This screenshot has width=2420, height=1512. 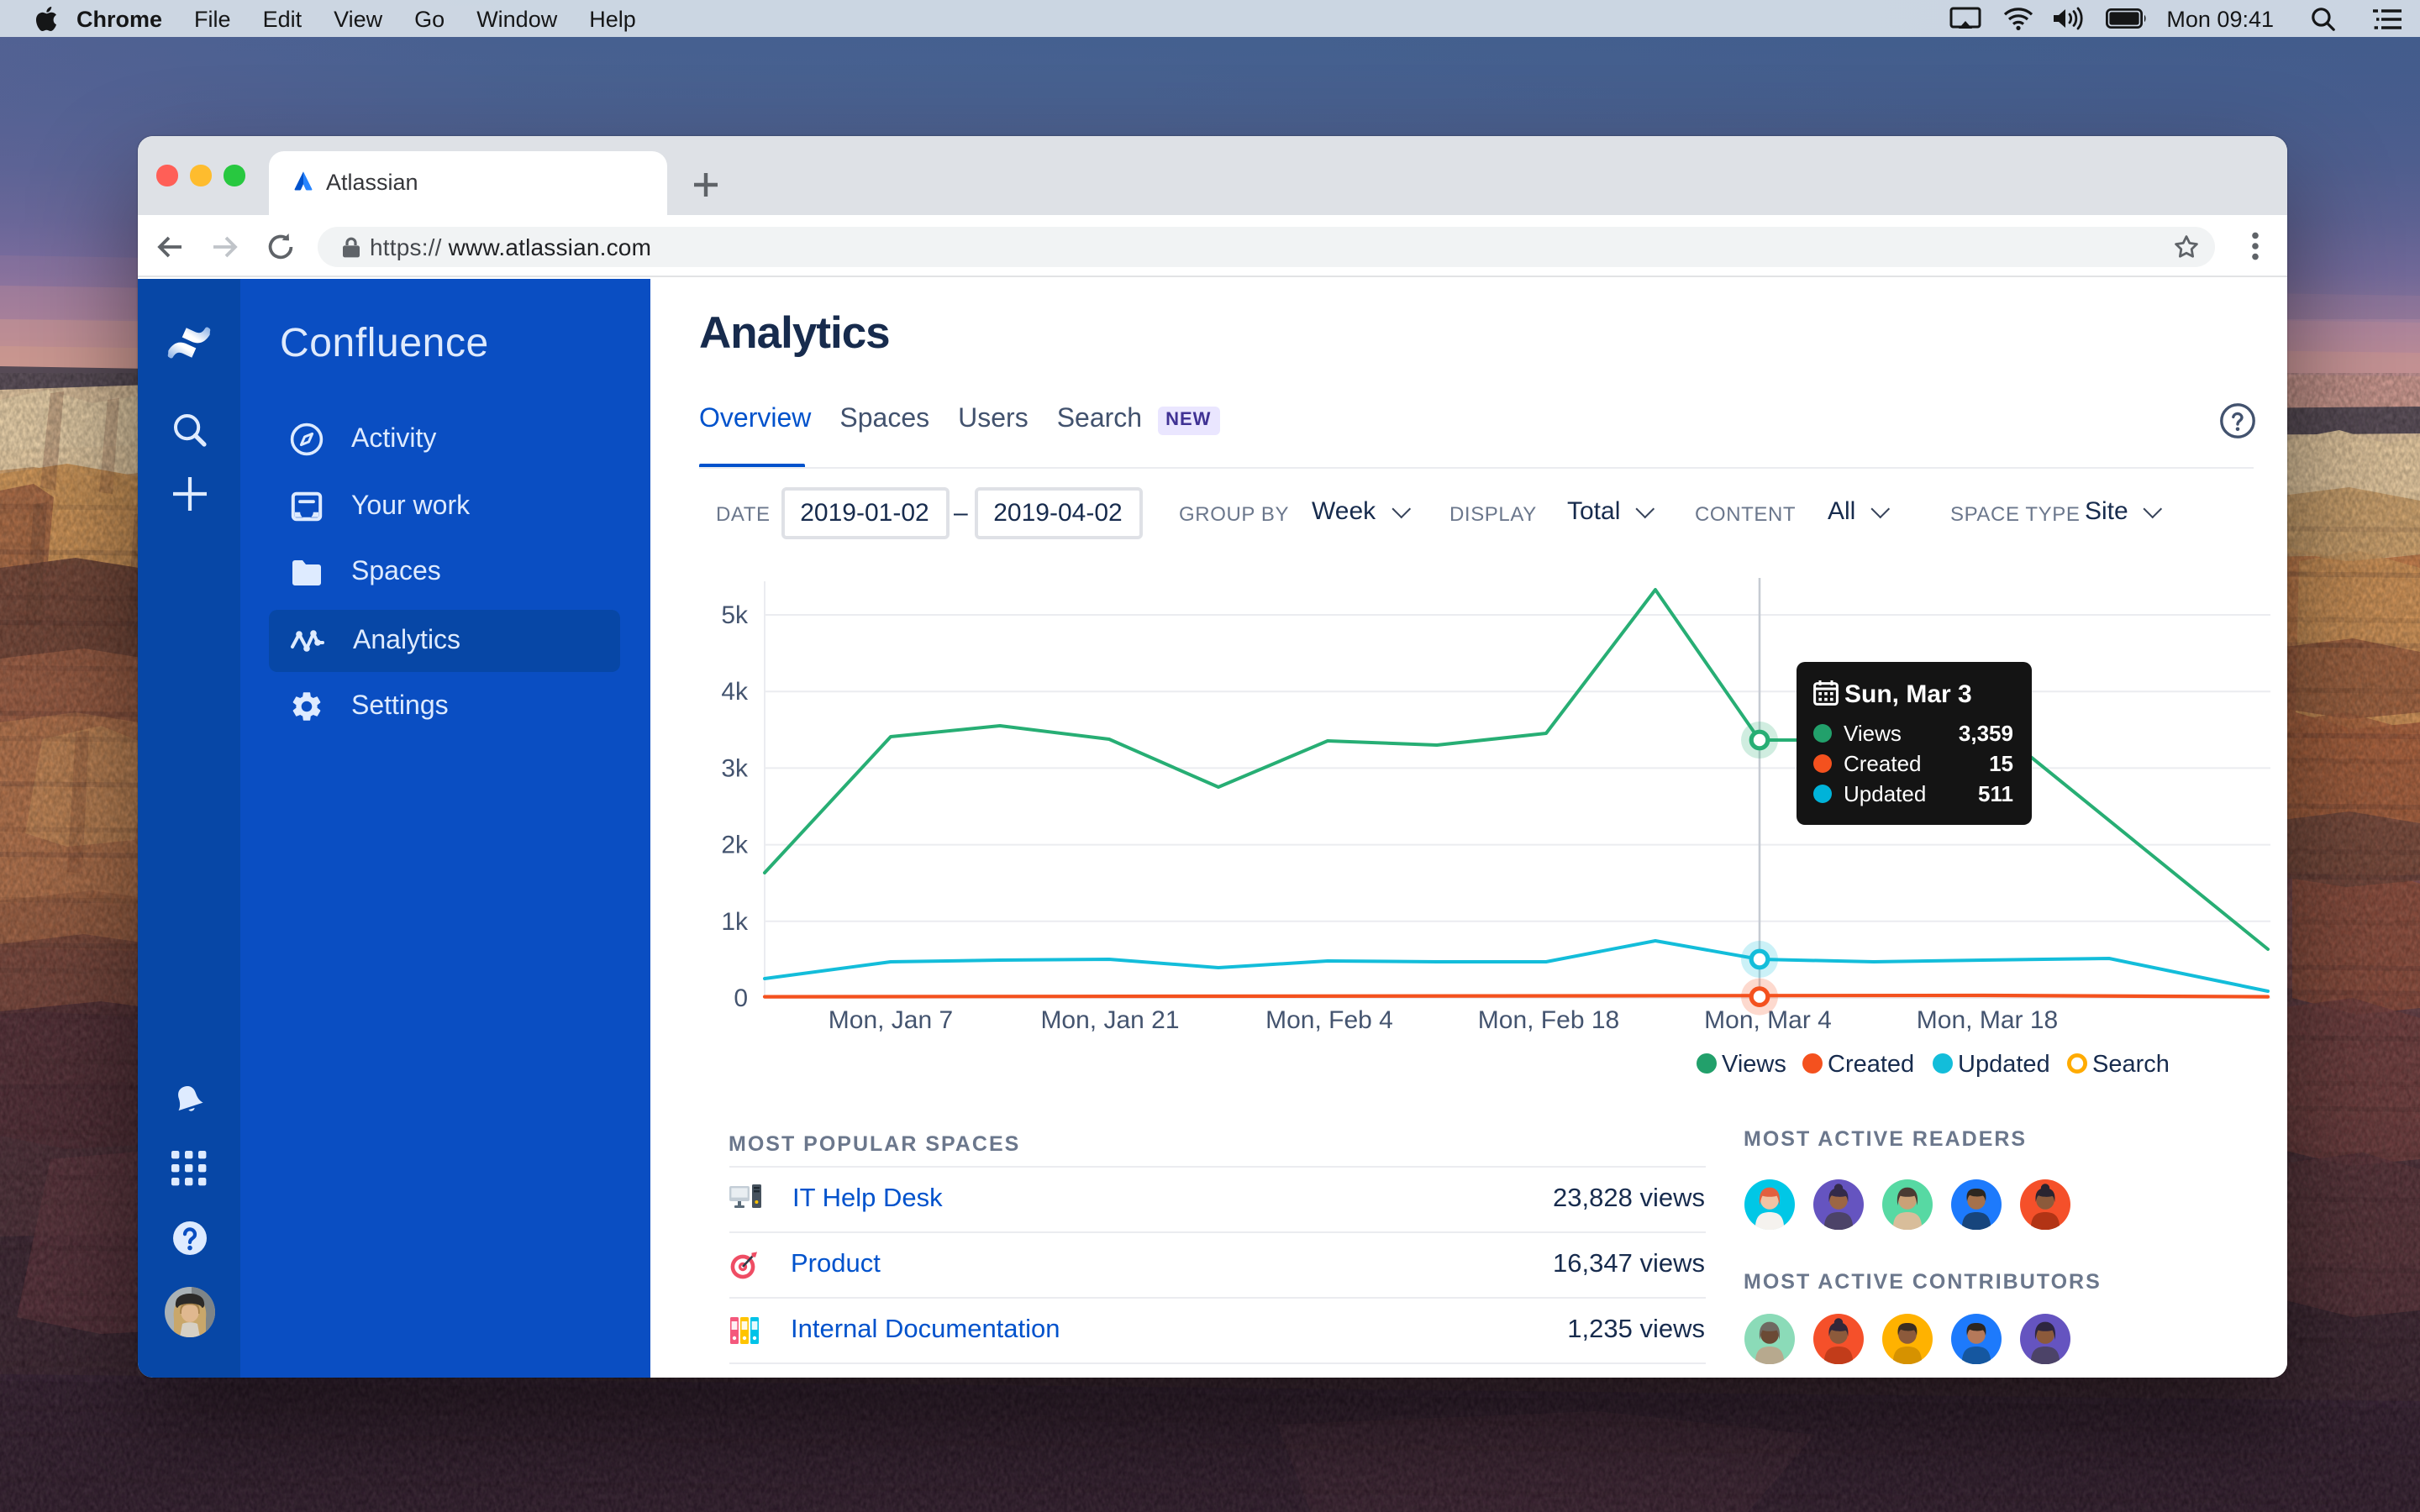 What do you see at coordinates (734, 767) in the screenshot?
I see `svg-text: 3k` at bounding box center [734, 767].